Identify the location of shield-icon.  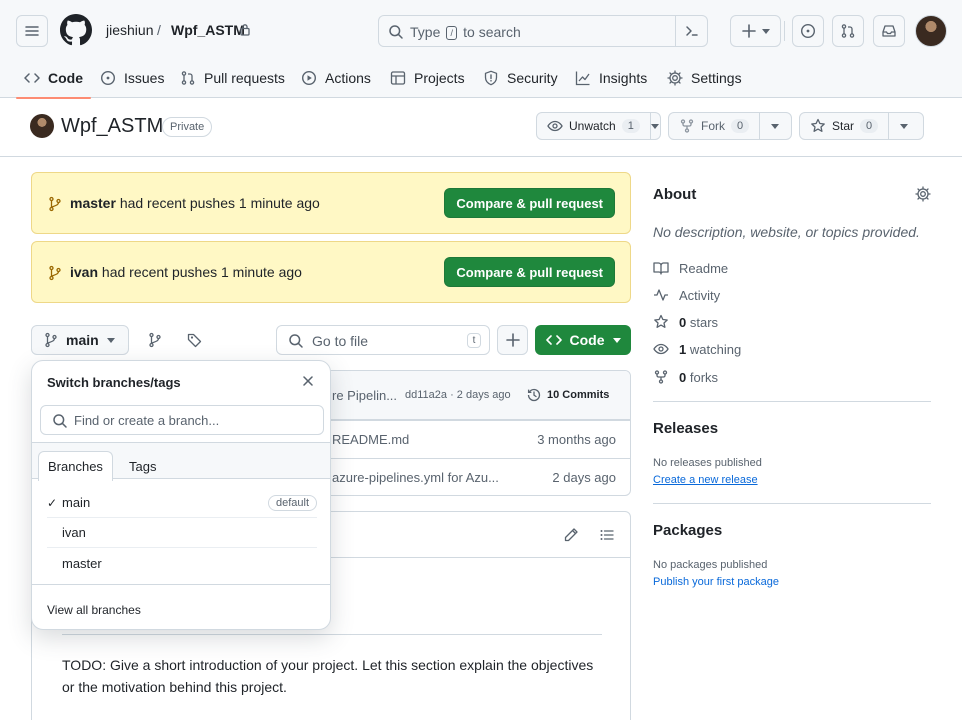
(491, 78).